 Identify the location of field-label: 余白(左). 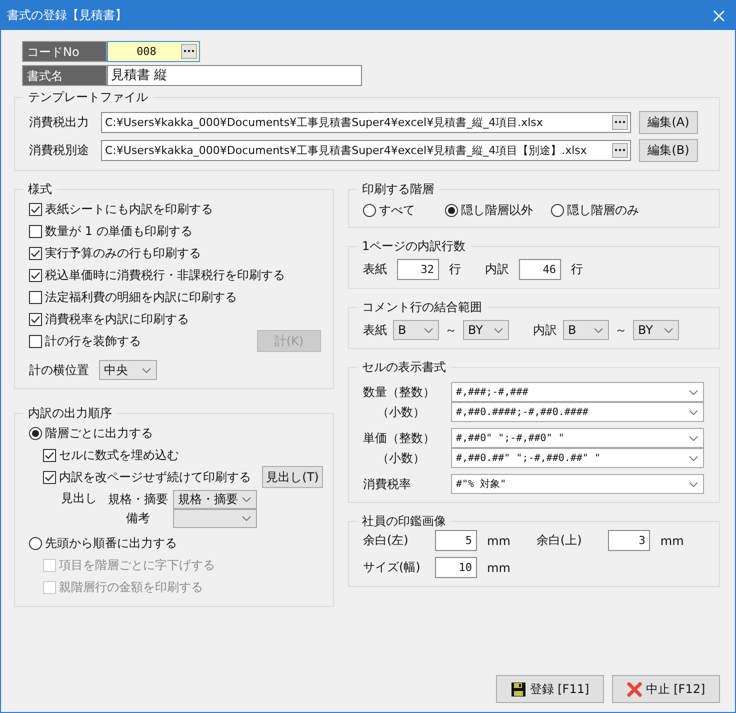
(386, 540).